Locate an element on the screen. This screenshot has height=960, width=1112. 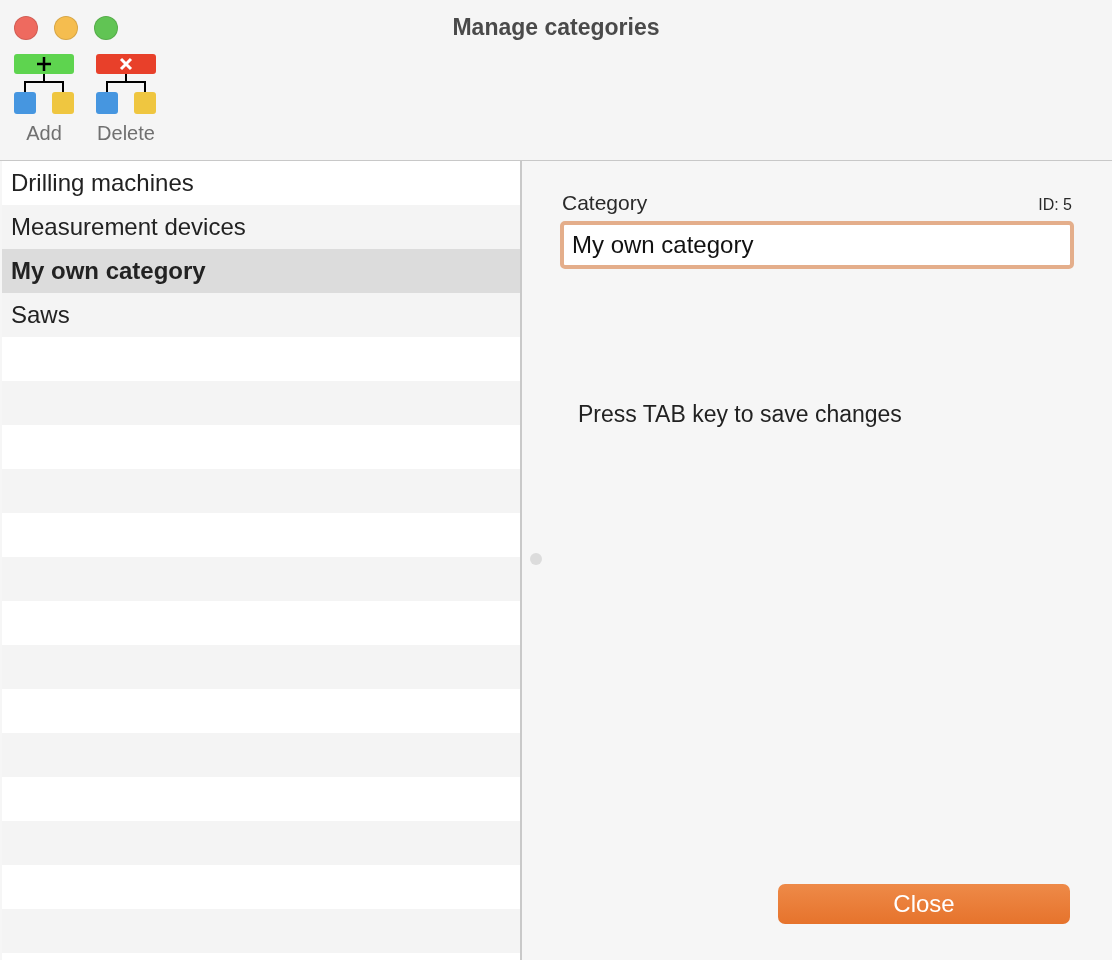
id-label: ID: 5 is located at coordinates (1055, 205).